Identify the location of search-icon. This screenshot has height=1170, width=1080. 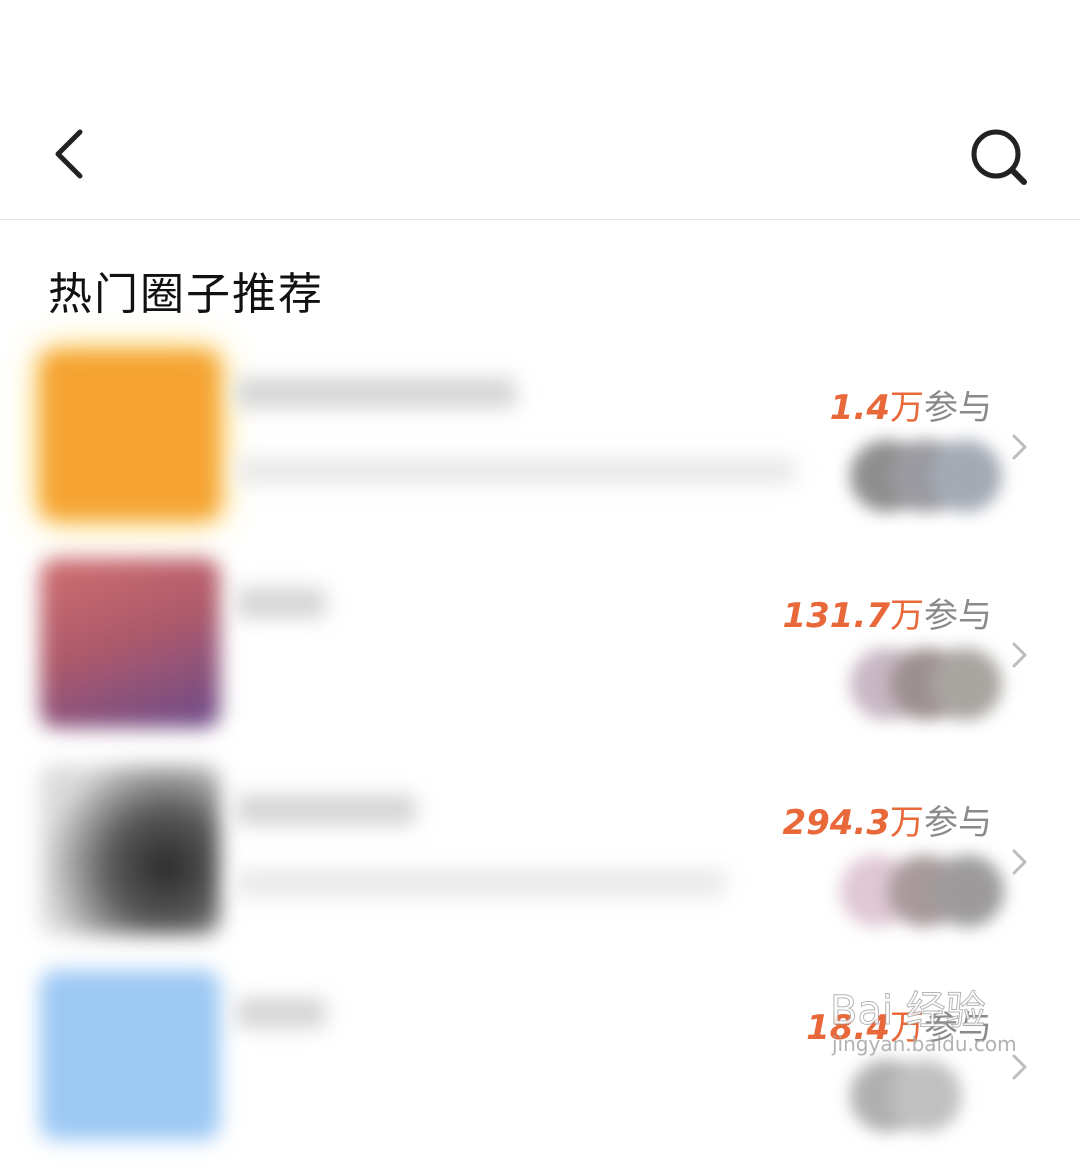
(999, 159).